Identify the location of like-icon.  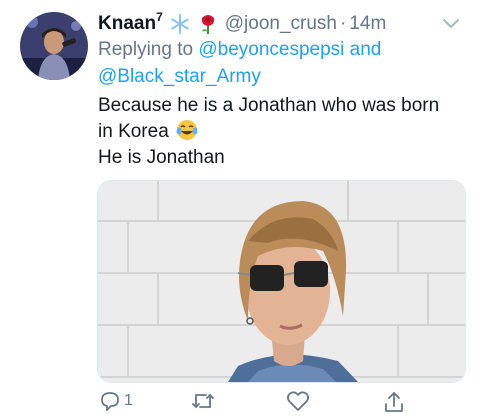
(298, 401).